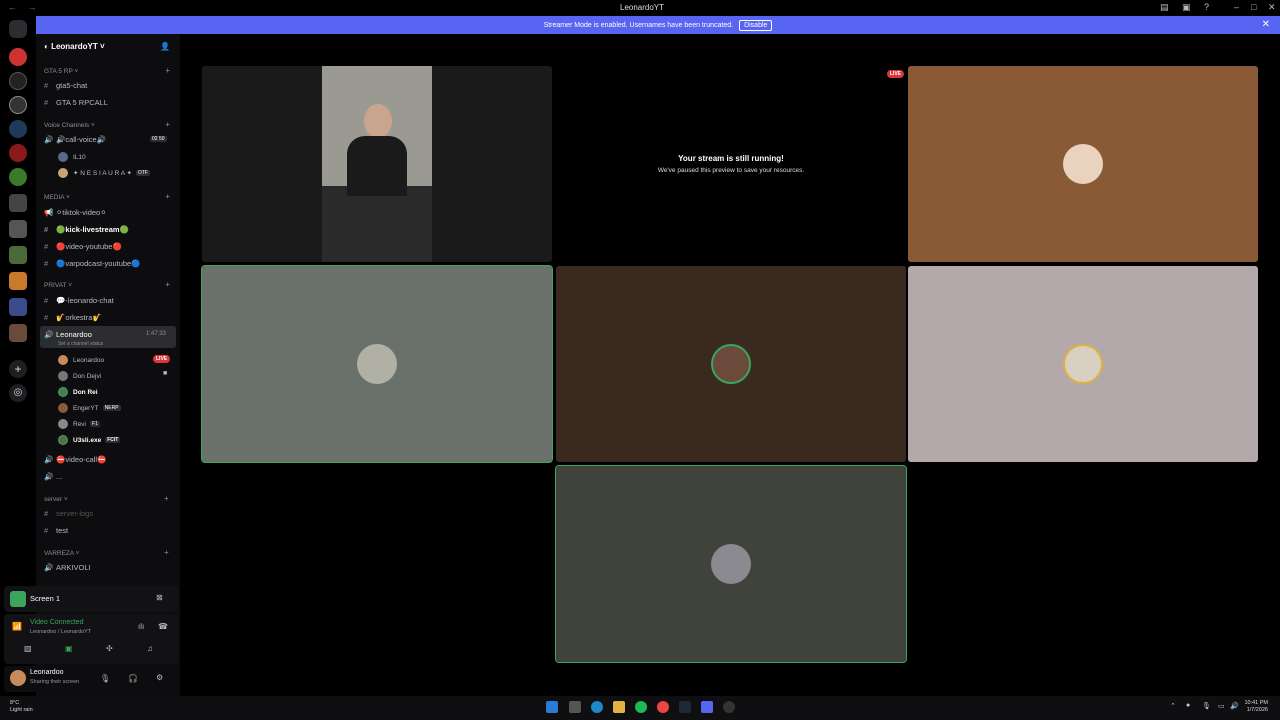 This screenshot has height=720, width=1280. I want to click on category-voice: Voice Channels ˅, so click(69, 125).